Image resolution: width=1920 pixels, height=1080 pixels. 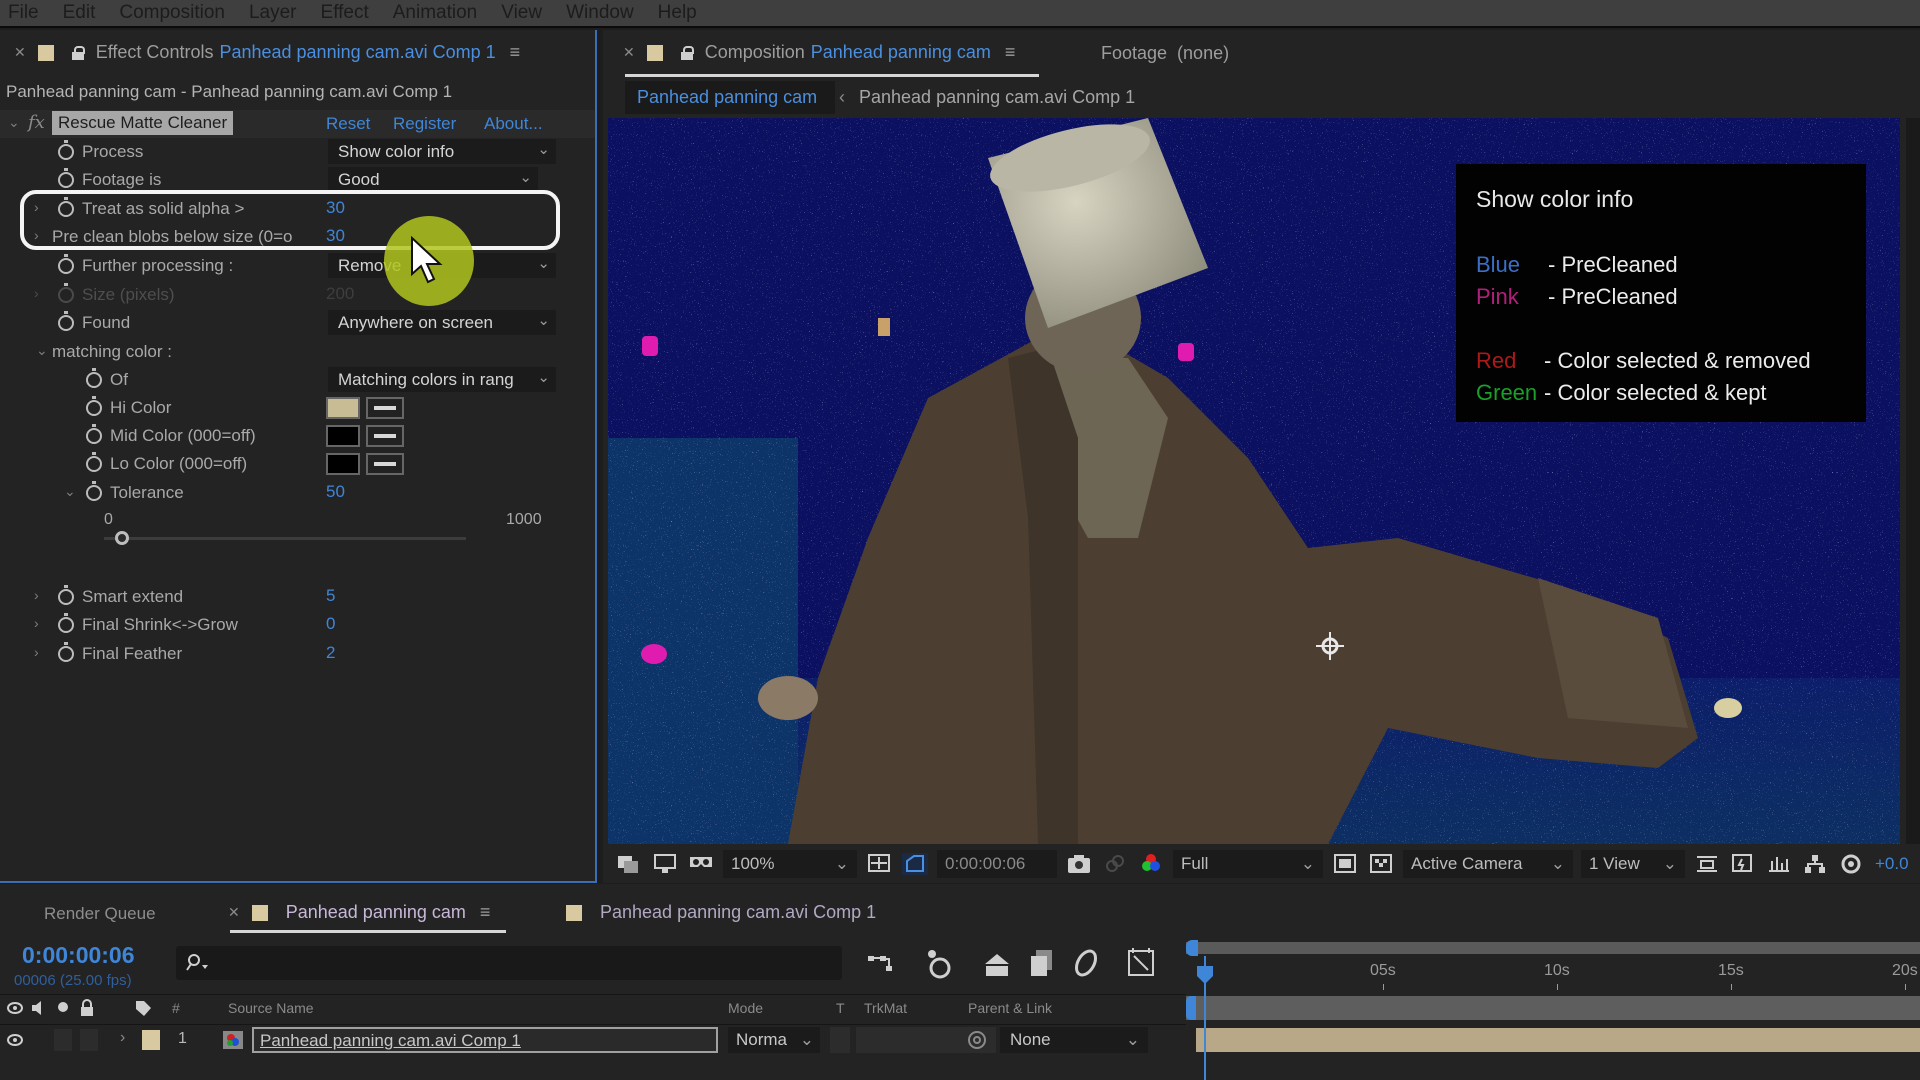 I want to click on toggle-pixel-aspect-icon, so click(x=1707, y=864).